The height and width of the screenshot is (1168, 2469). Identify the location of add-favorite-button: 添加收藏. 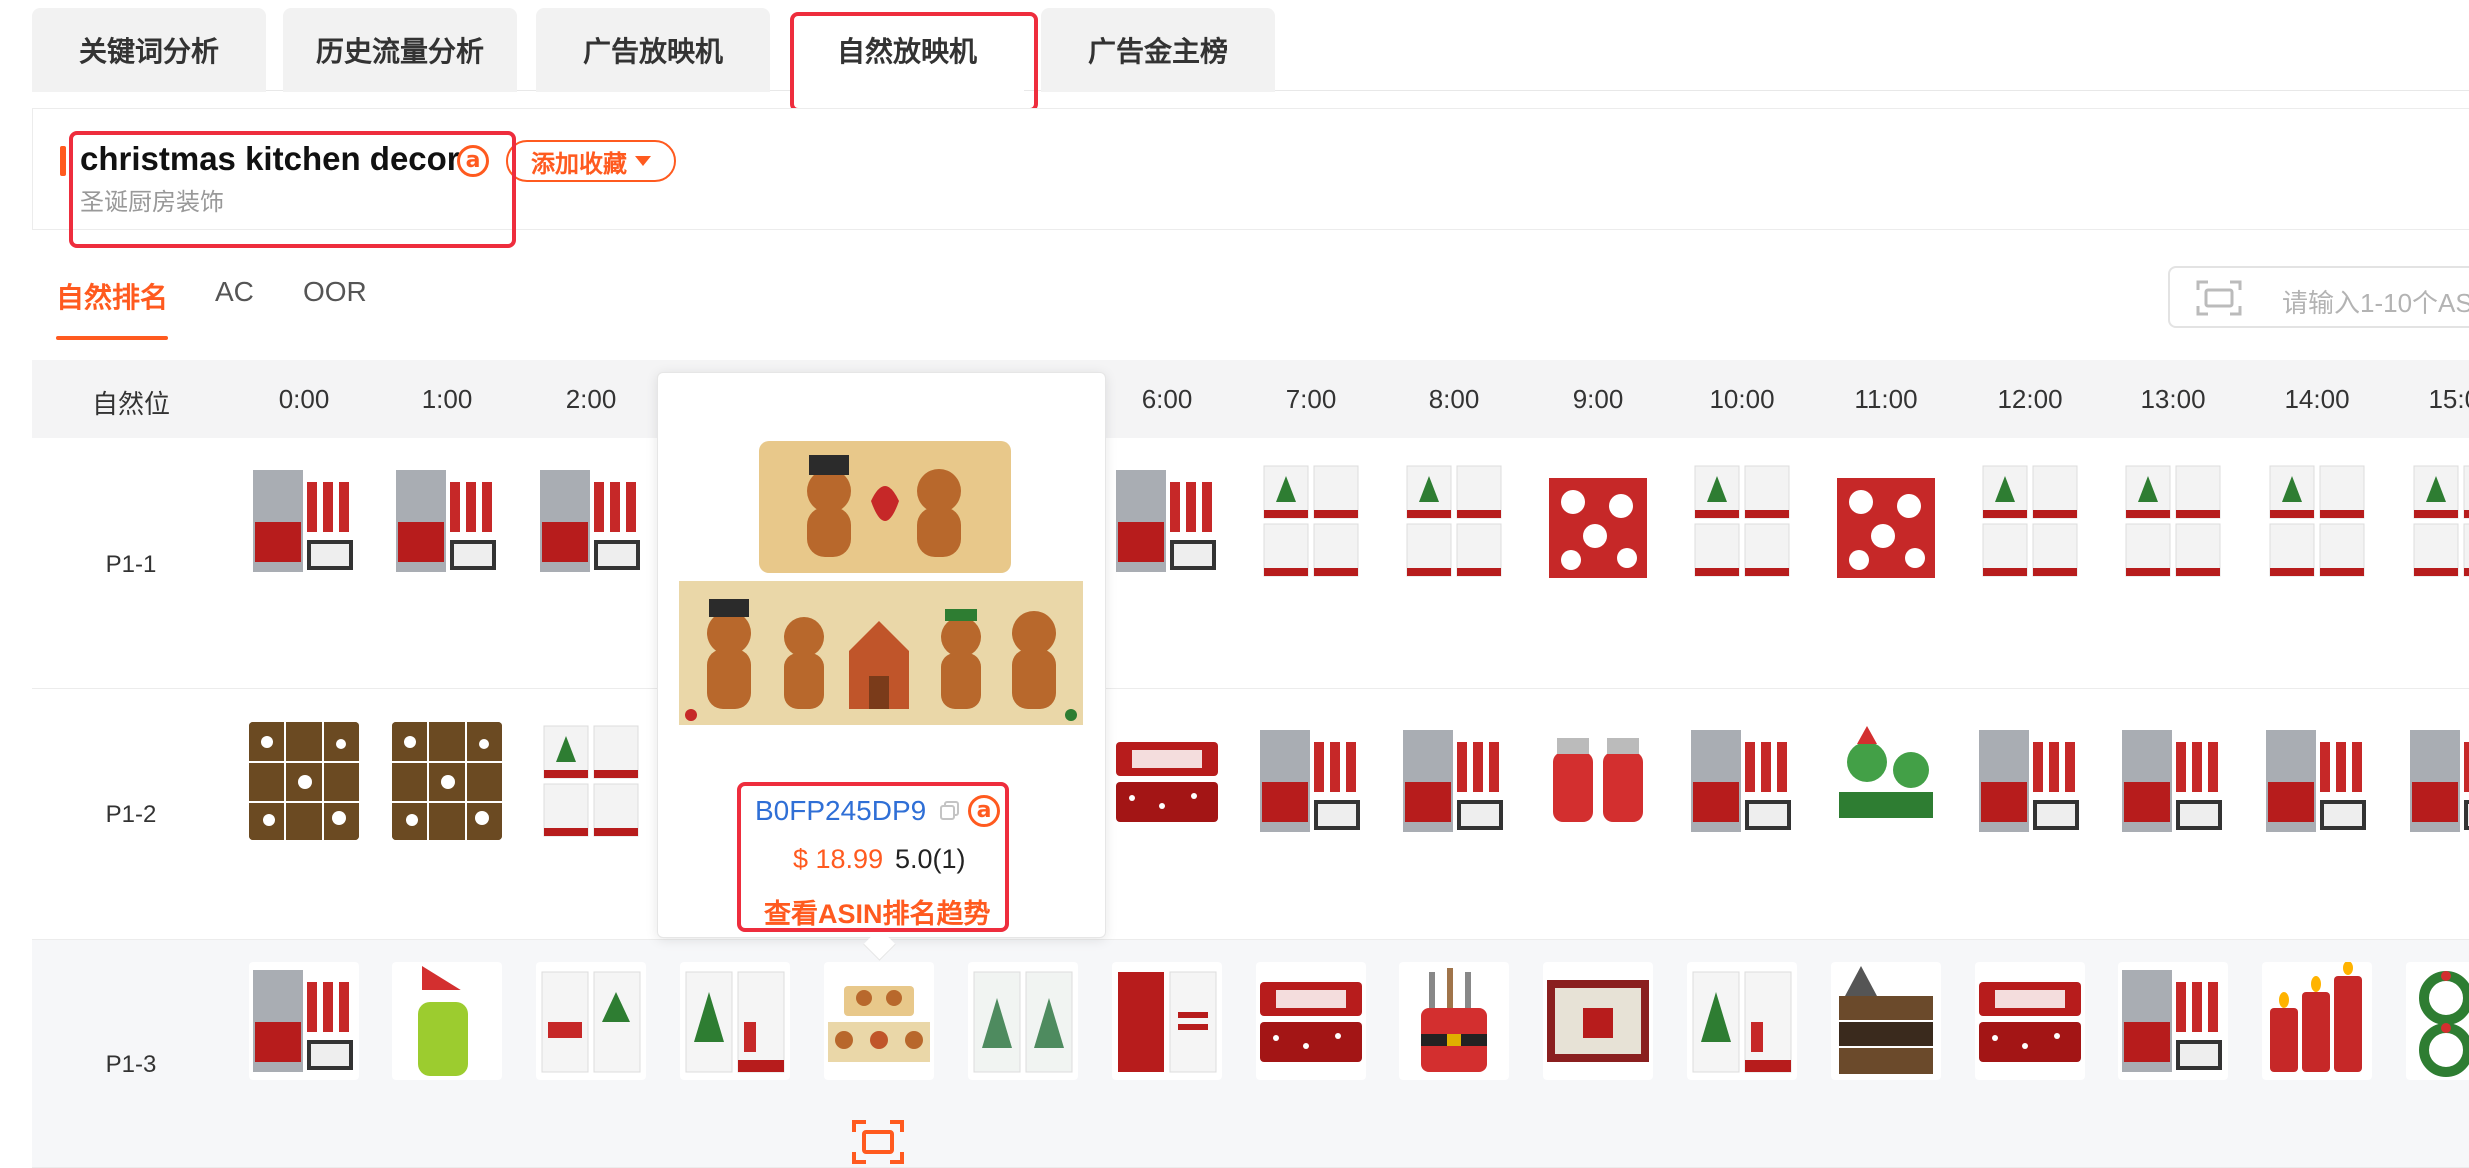
(591, 161).